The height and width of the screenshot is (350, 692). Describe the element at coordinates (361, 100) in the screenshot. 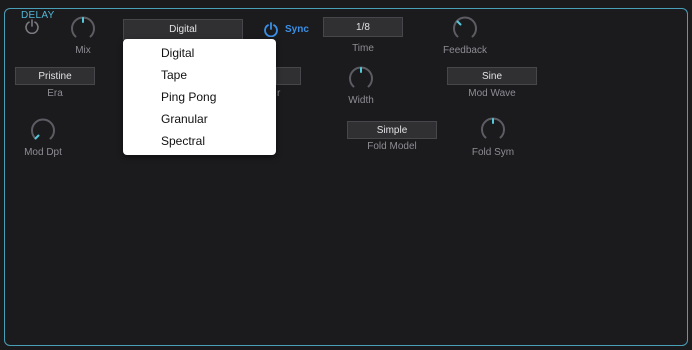

I see `width-label: Width` at that location.